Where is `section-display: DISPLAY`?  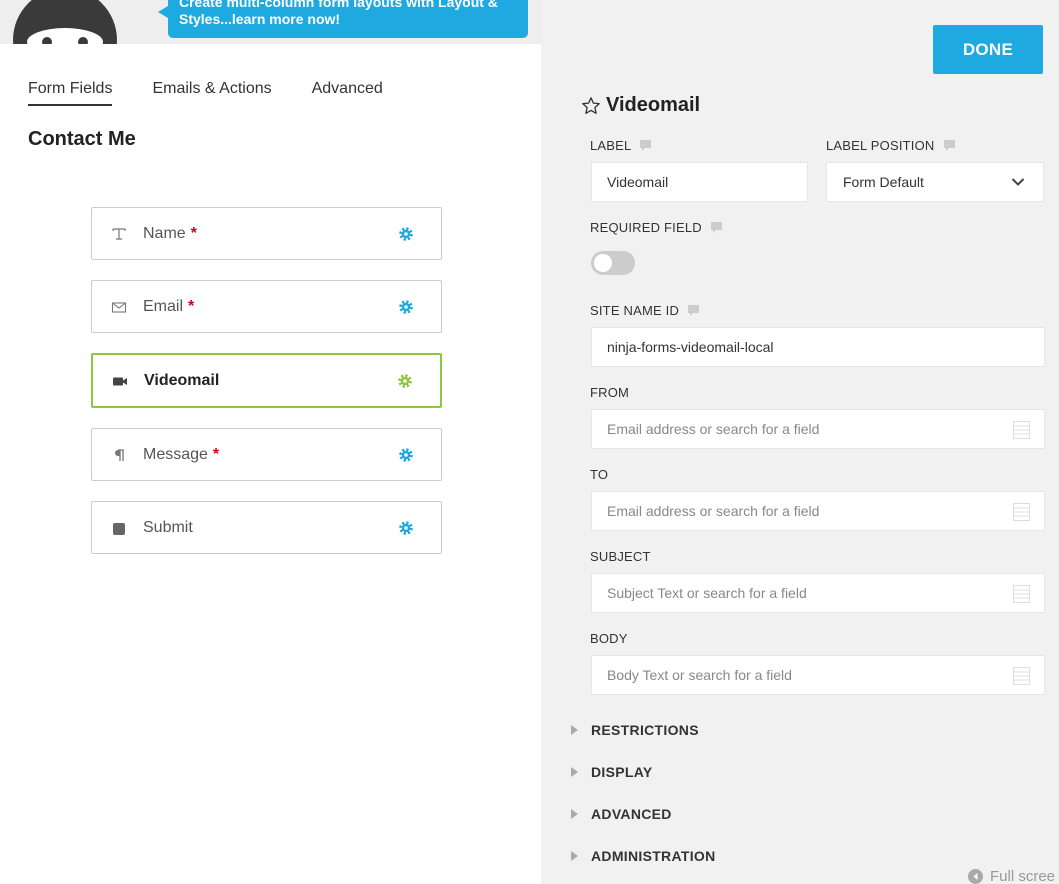
section-display: DISPLAY is located at coordinates (612, 772).